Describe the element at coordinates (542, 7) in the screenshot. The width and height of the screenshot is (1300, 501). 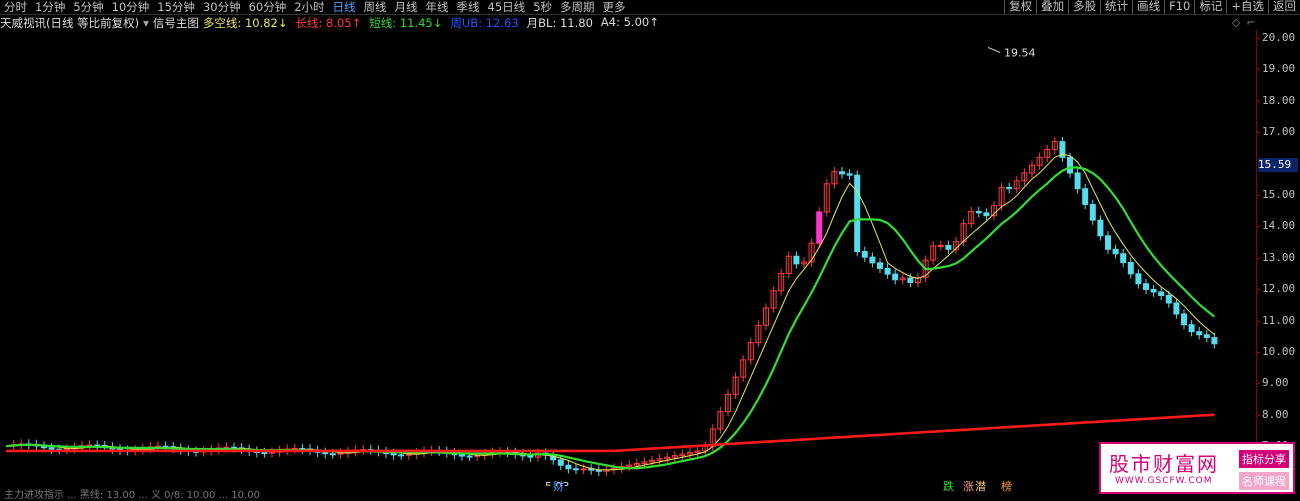
I see `period-tab-14: 5秒` at that location.